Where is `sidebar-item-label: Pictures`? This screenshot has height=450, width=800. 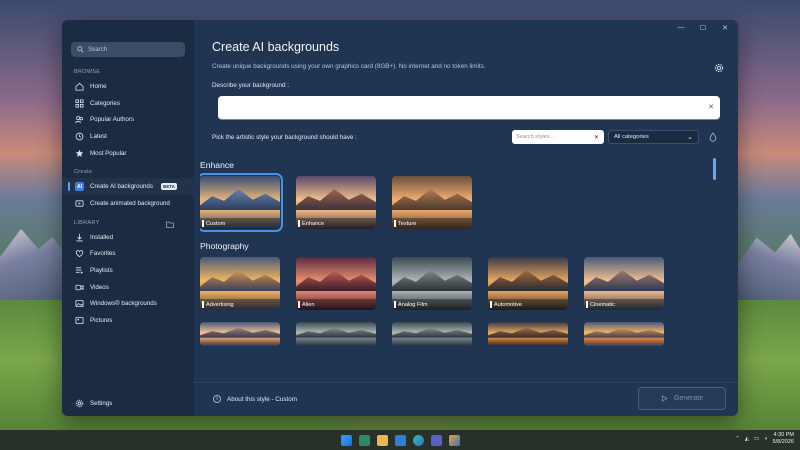 sidebar-item-label: Pictures is located at coordinates (101, 321).